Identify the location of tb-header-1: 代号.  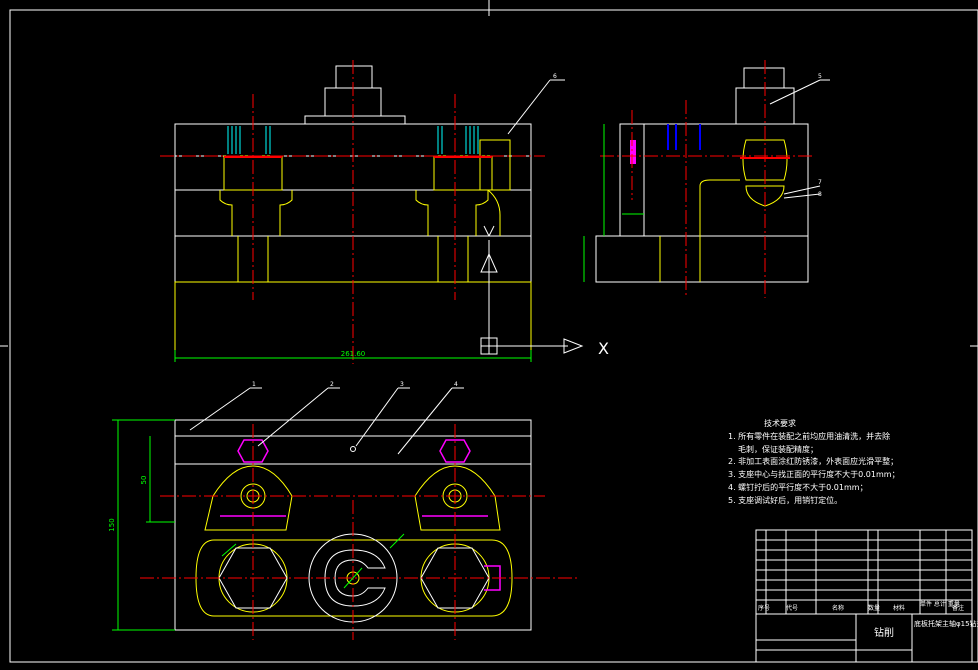
(792, 608).